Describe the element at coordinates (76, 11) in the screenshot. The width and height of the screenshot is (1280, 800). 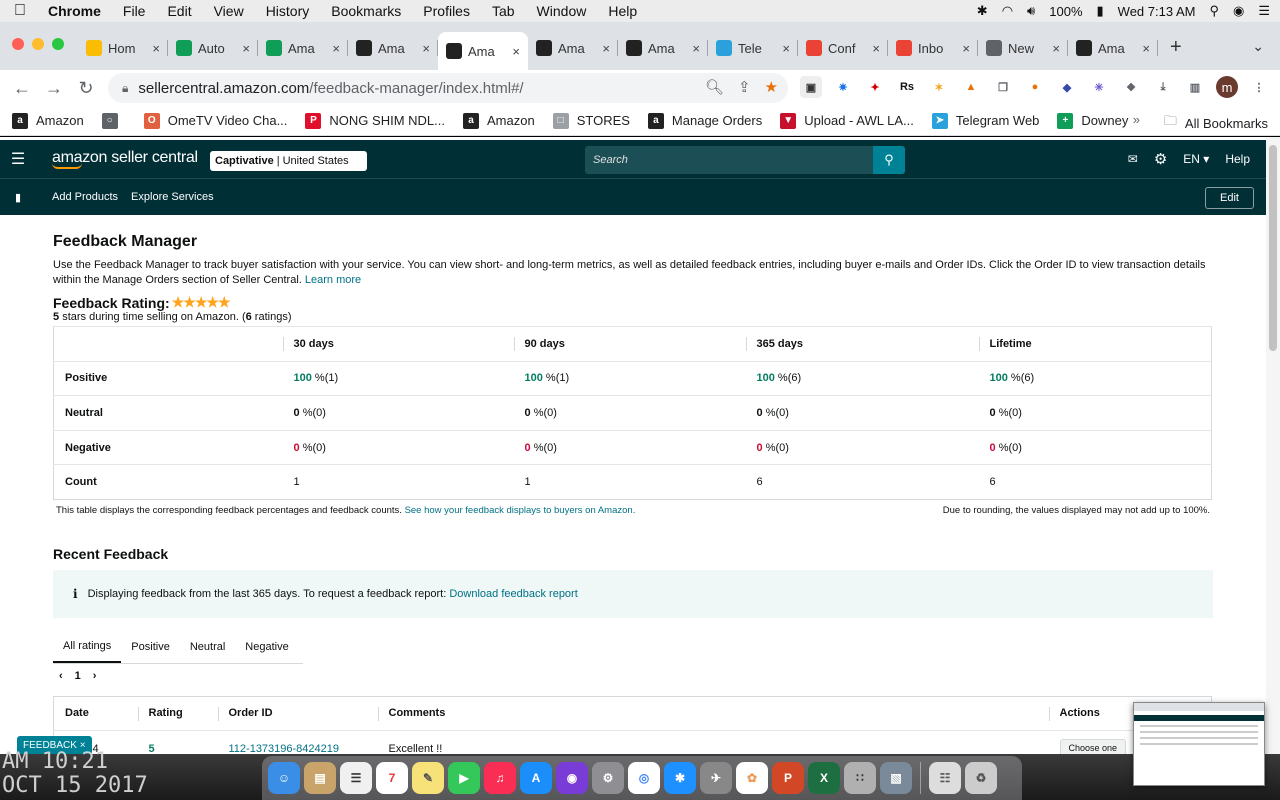
I see `menu-app-name: Chrome` at that location.